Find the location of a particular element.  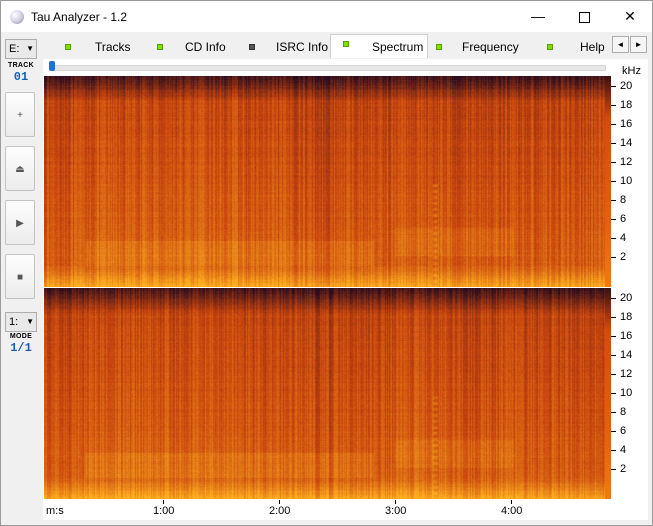

app-icon is located at coordinates (17, 17).